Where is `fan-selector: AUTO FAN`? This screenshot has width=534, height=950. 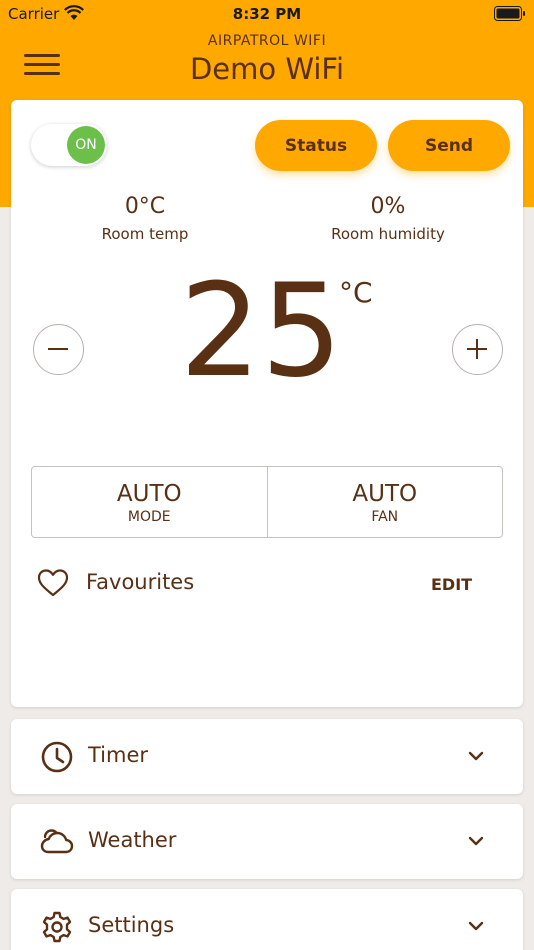
fan-selector: AUTO FAN is located at coordinates (384, 502).